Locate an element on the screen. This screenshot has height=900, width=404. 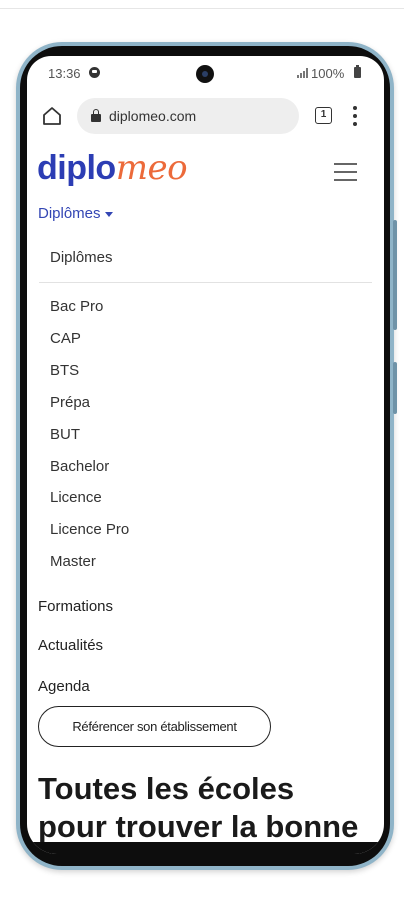
logo-text-part2: meo is located at coordinates (151, 168).